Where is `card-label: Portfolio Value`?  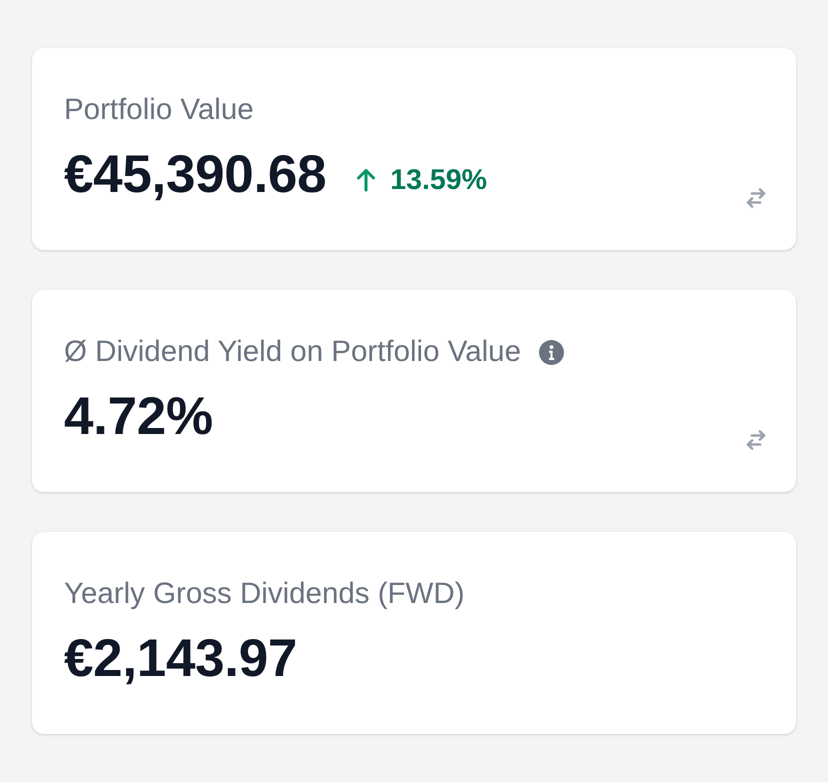 card-label: Portfolio Value is located at coordinates (159, 110).